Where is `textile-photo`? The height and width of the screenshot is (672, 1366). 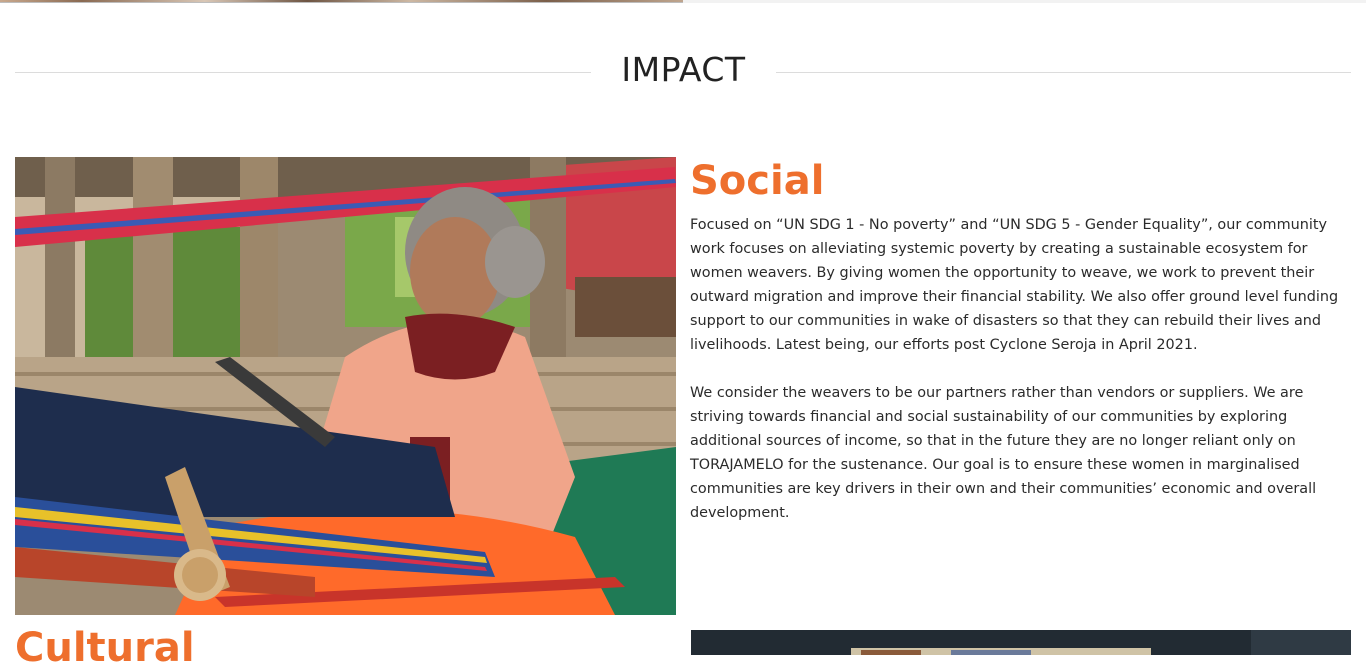 textile-photo is located at coordinates (1021, 642).